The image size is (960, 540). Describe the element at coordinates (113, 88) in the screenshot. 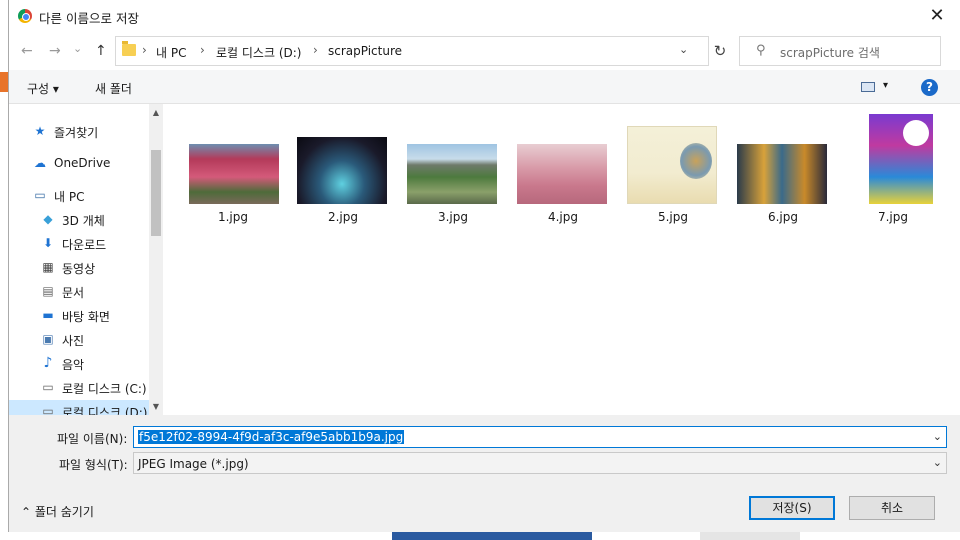

I see `new-folder-button: 새 폴더` at that location.